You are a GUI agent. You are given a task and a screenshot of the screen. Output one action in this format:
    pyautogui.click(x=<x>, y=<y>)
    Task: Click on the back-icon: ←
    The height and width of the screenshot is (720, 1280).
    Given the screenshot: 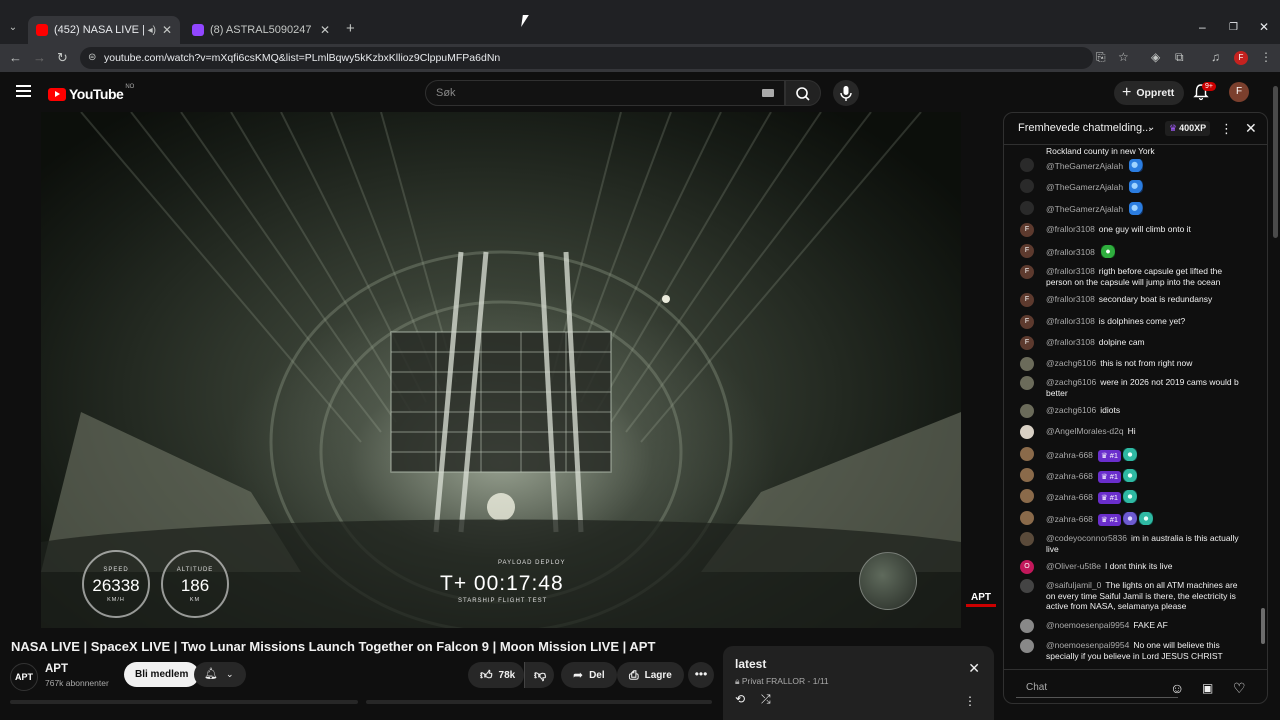 What is the action you would take?
    pyautogui.click(x=15, y=57)
    